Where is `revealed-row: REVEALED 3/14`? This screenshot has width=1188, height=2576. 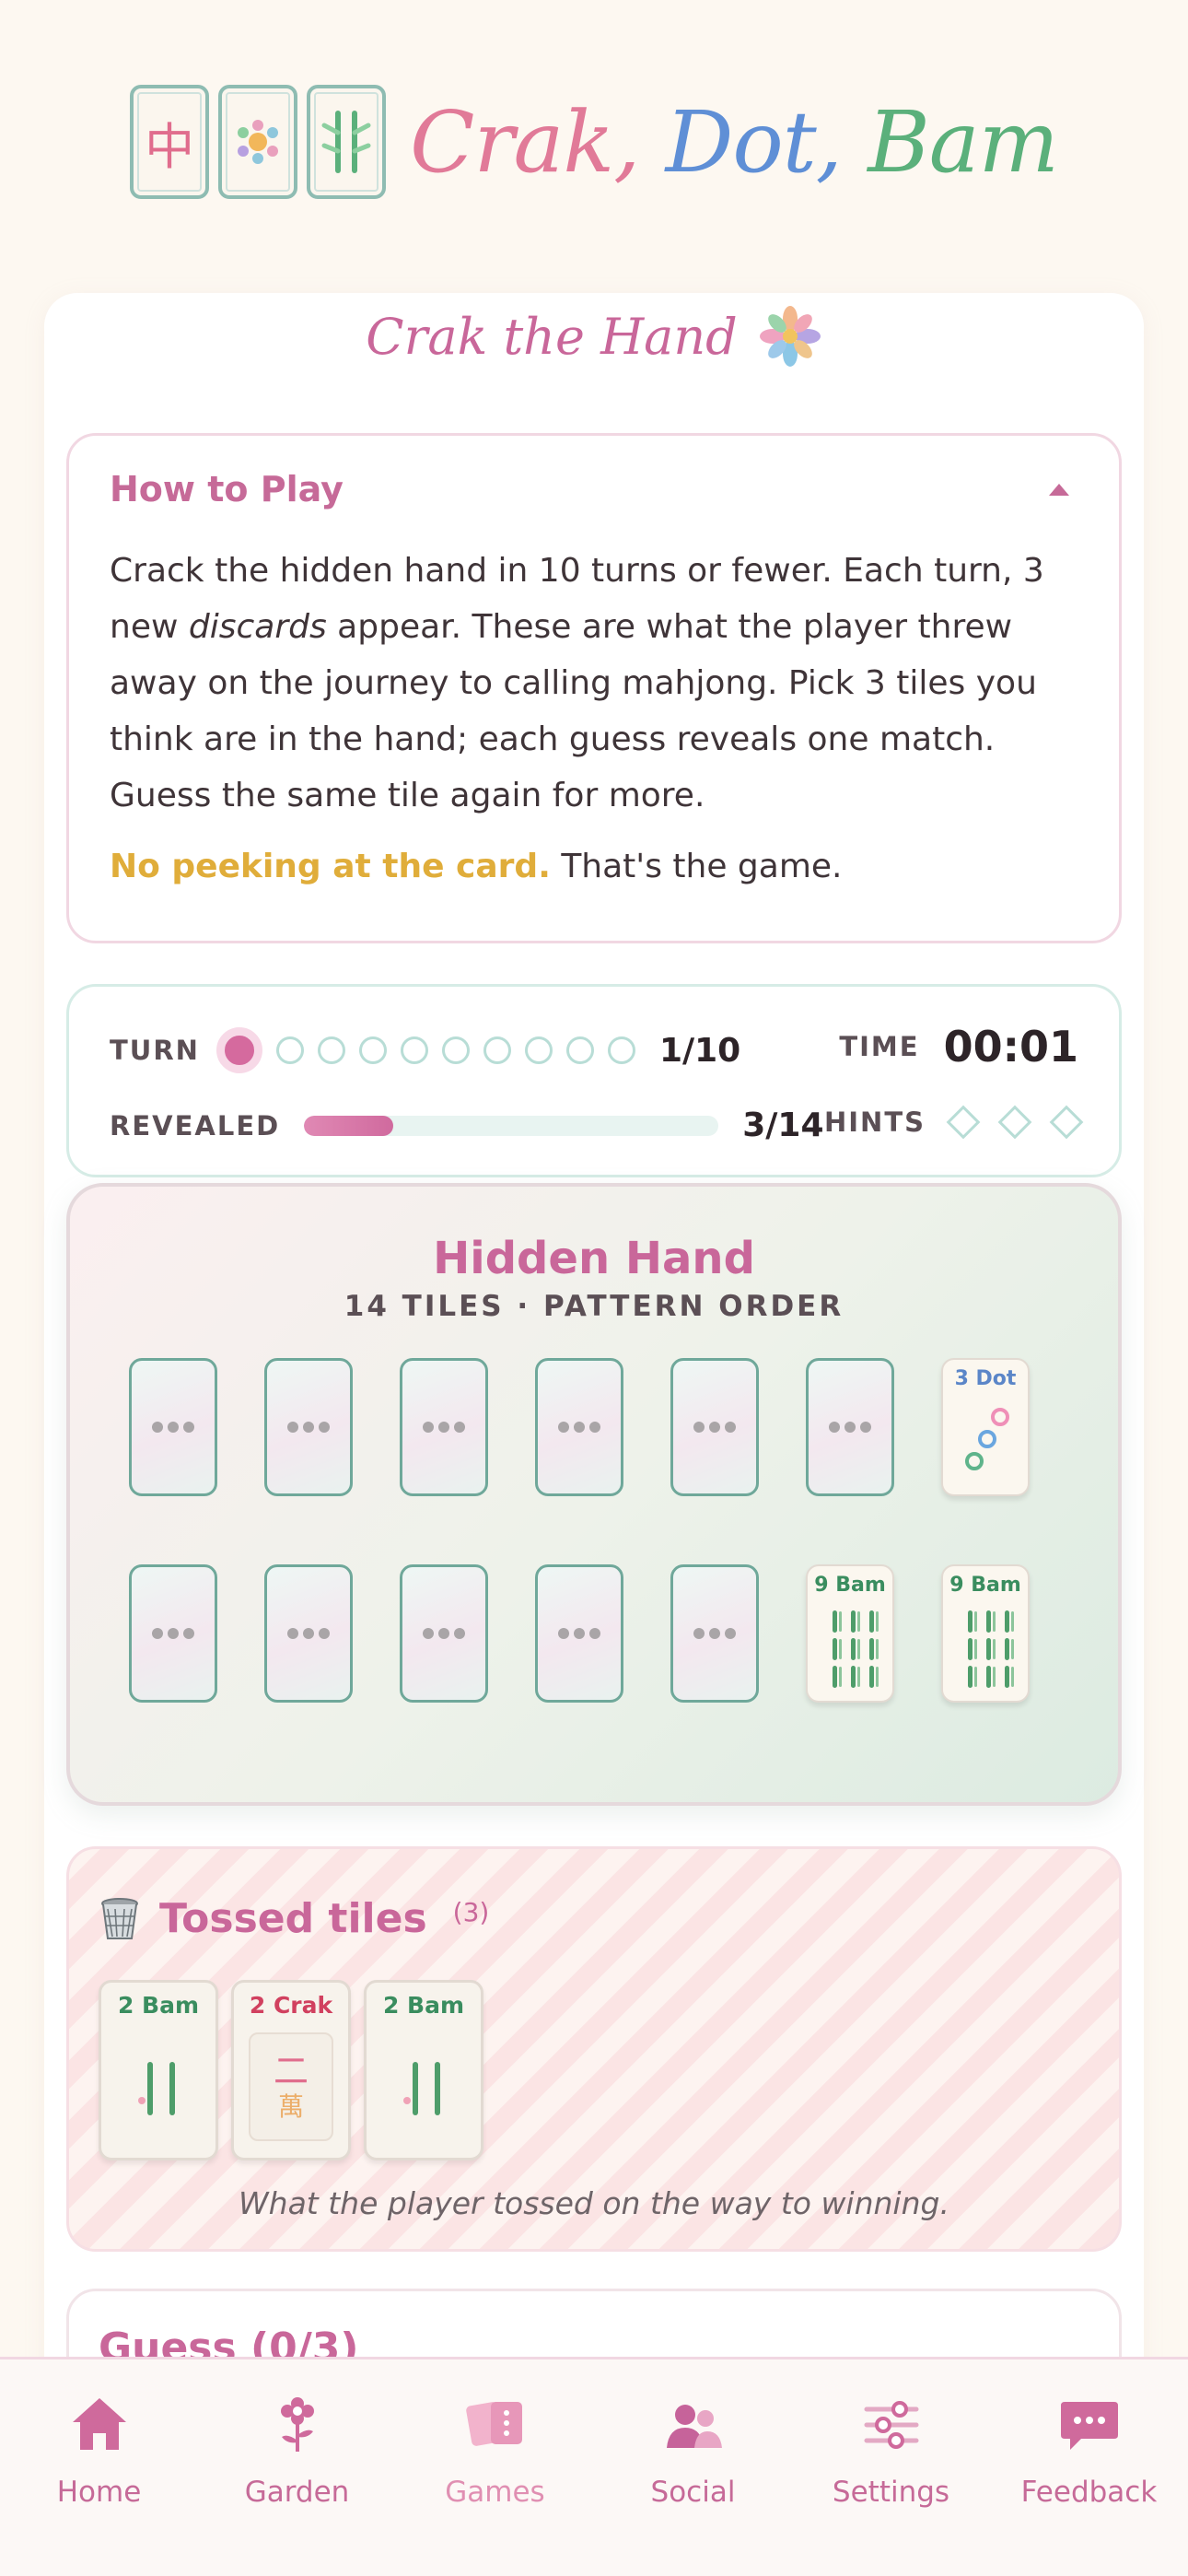 revealed-row: REVEALED 3/14 is located at coordinates (467, 1125).